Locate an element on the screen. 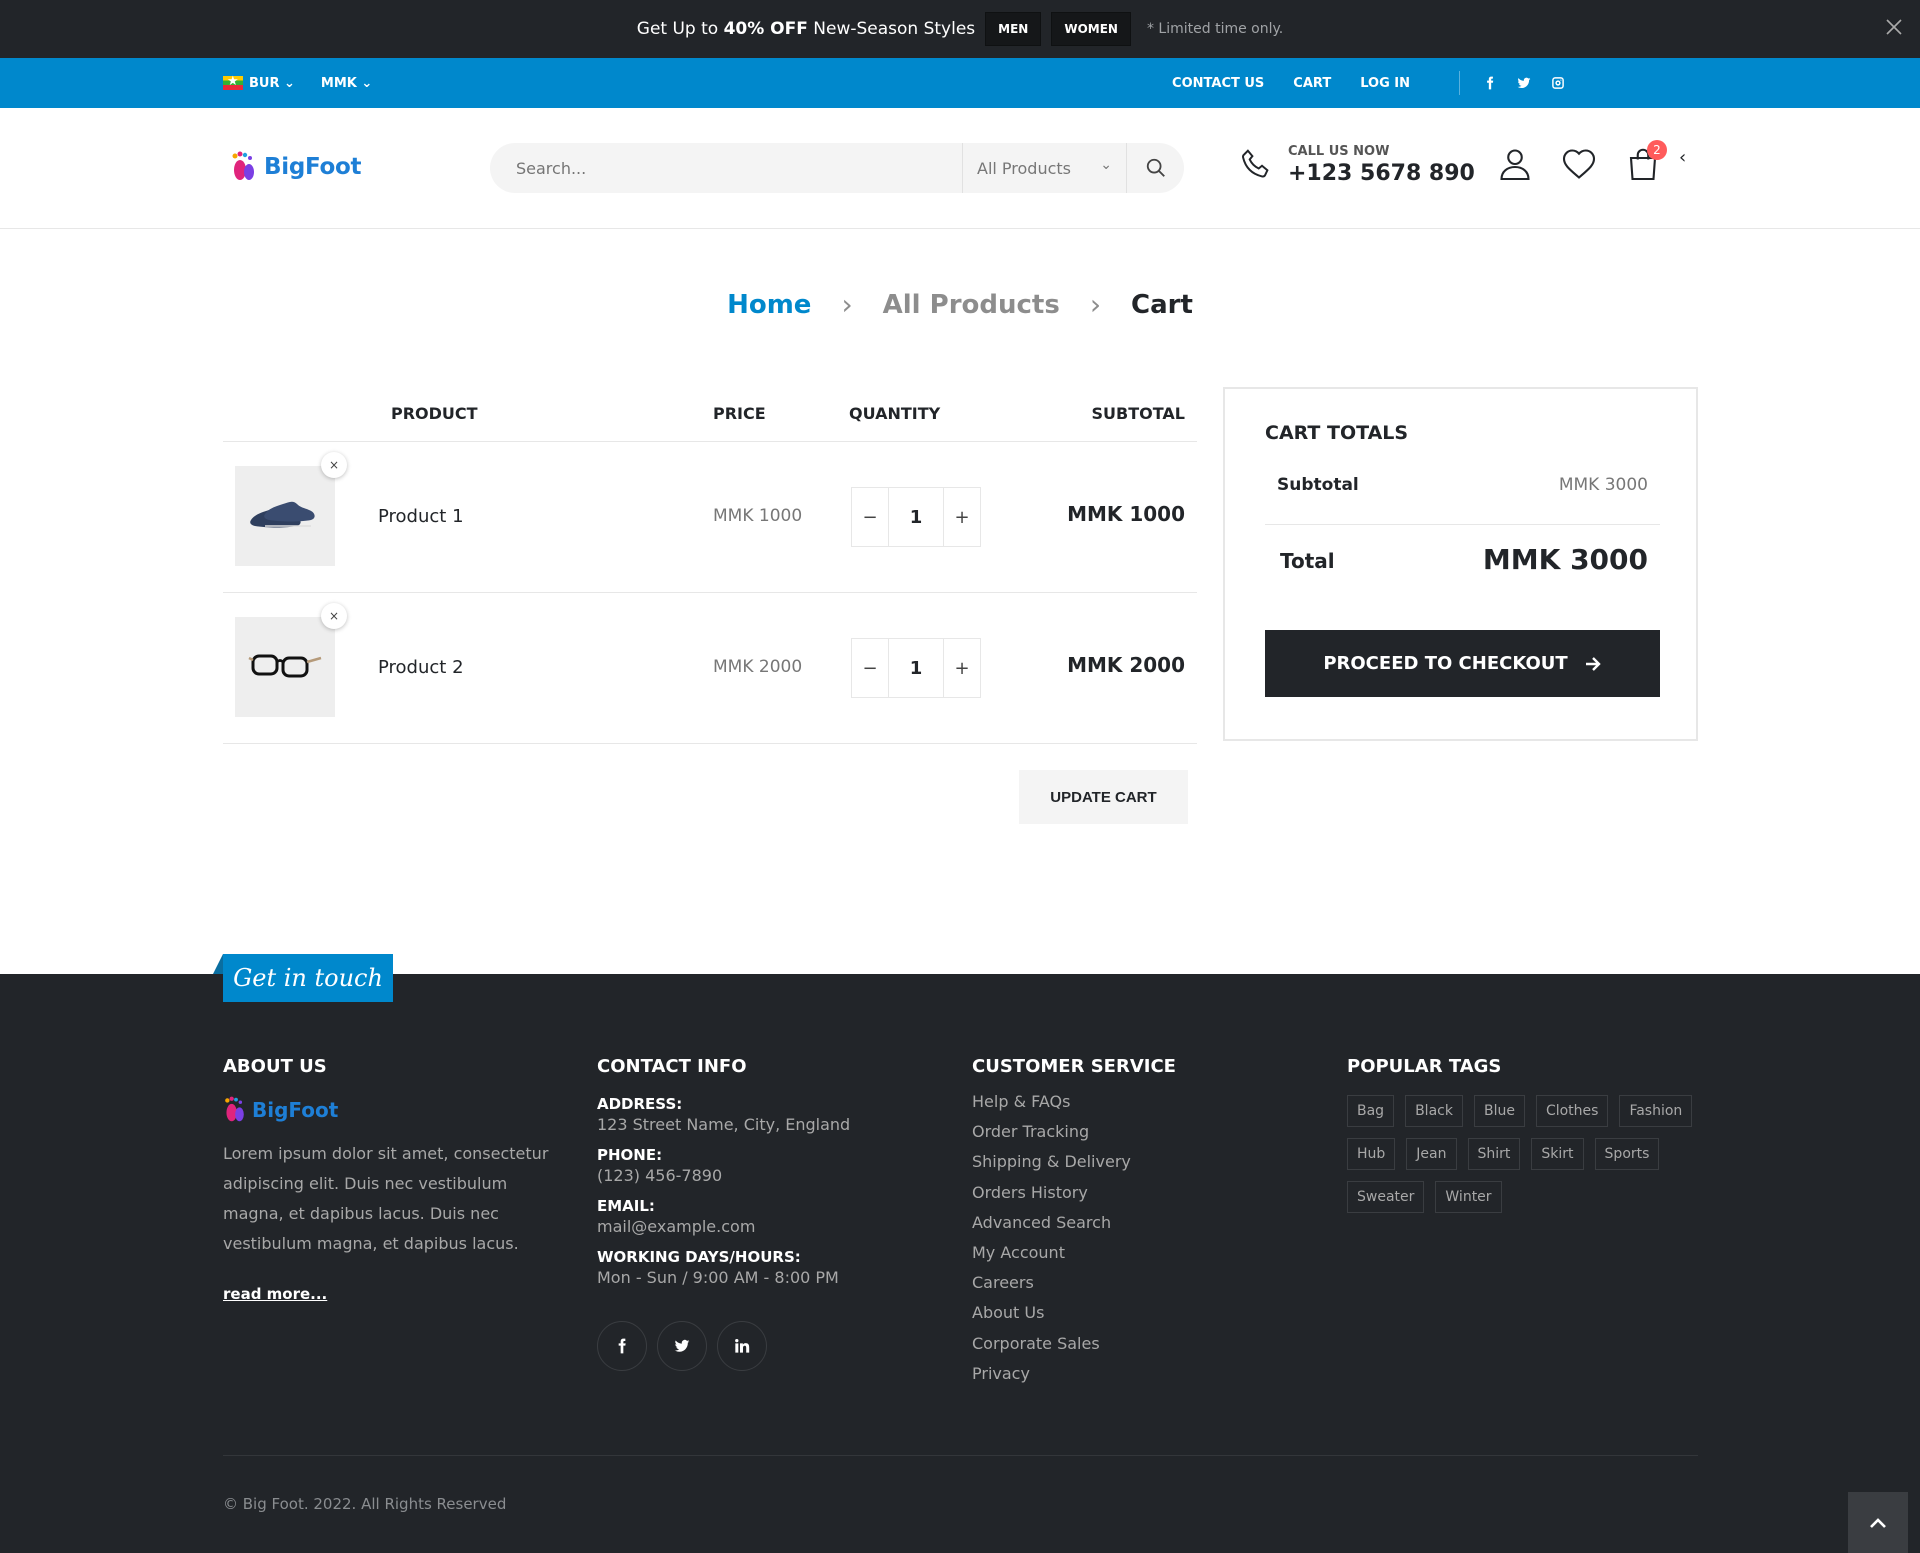 The height and width of the screenshot is (1553, 1920). footer-social is located at coordinates (723, 1346).